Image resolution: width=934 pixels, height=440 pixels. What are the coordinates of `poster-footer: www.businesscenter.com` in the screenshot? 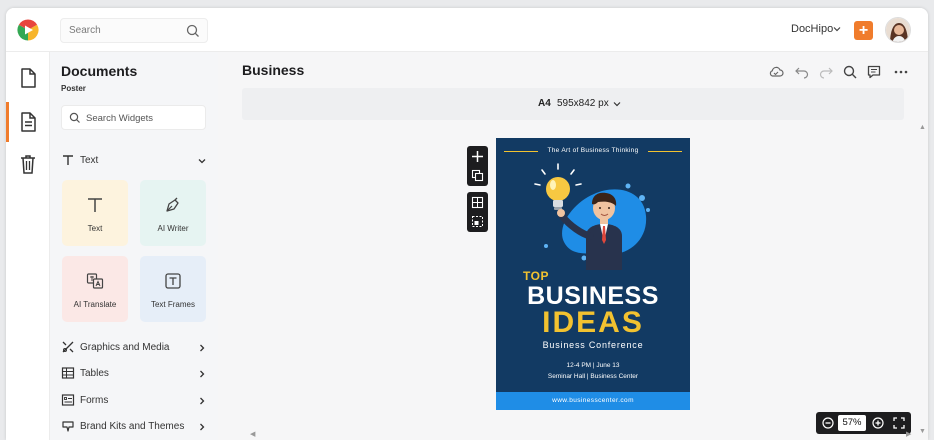 It's located at (593, 401).